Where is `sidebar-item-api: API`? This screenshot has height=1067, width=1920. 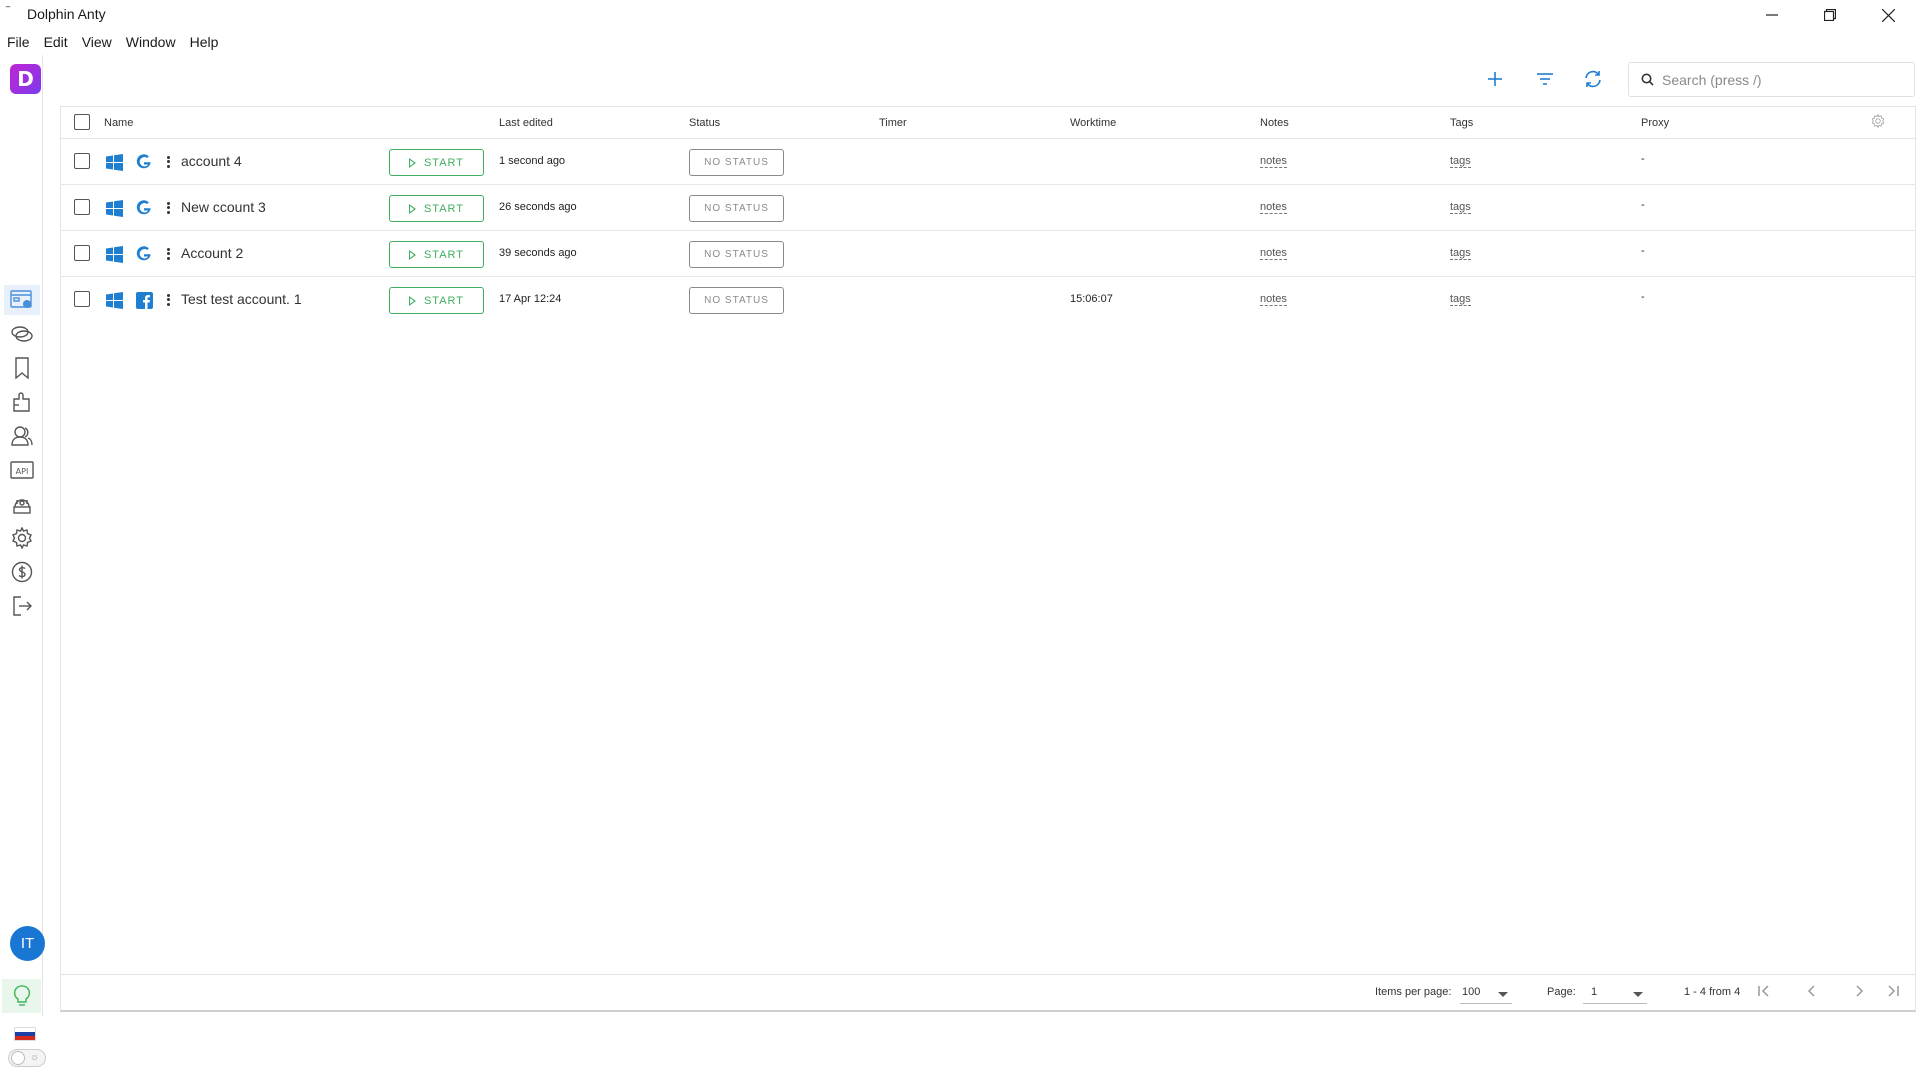 sidebar-item-api: API is located at coordinates (22, 470).